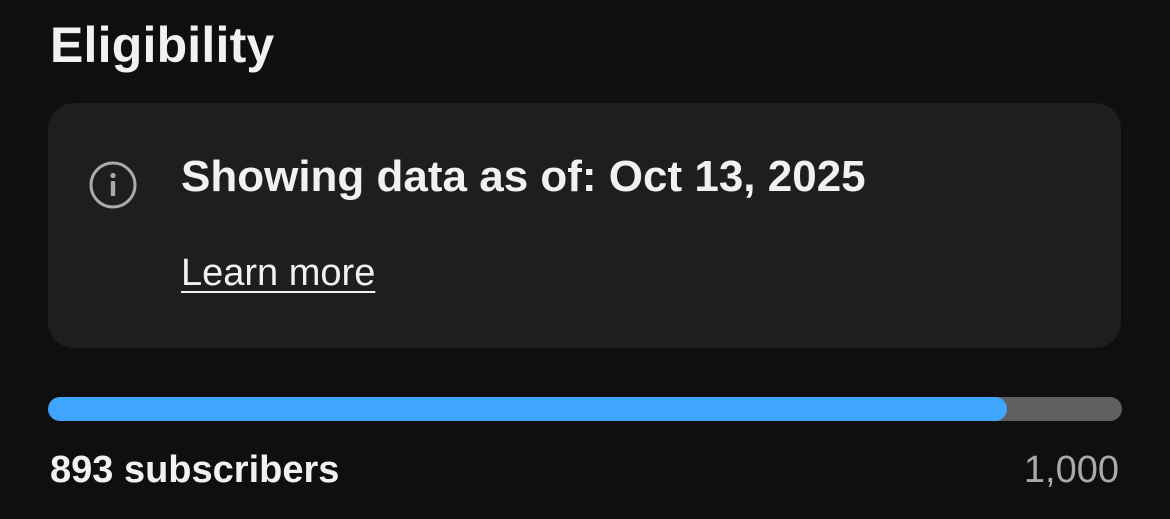  What do you see at coordinates (1071, 470) in the screenshot?
I see `subscriber-goal: 1,000` at bounding box center [1071, 470].